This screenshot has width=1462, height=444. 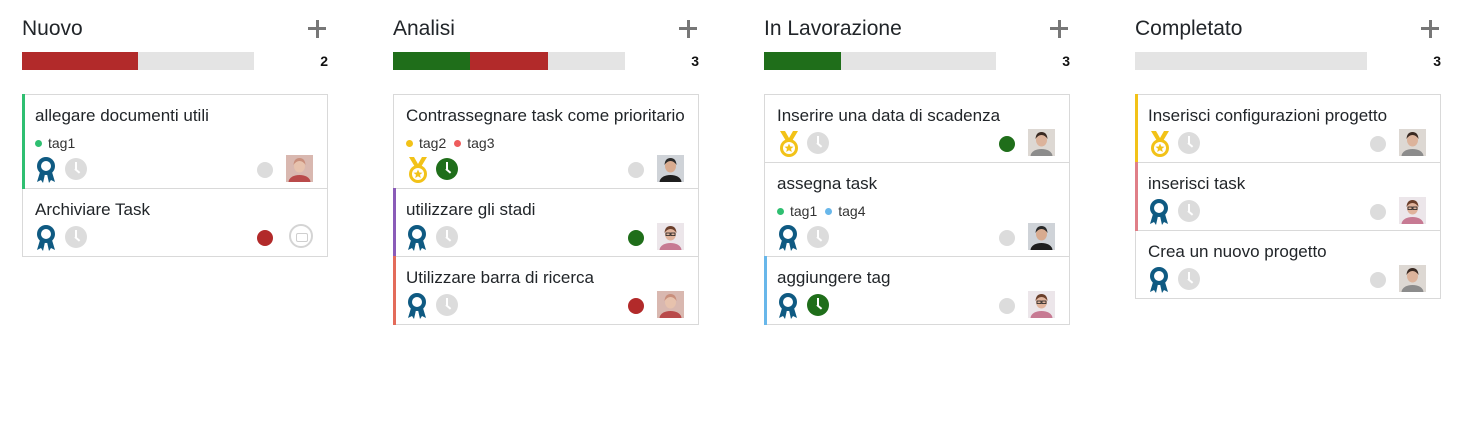 I want to click on task-card: assegna task tag1 tag4, so click(x=917, y=210).